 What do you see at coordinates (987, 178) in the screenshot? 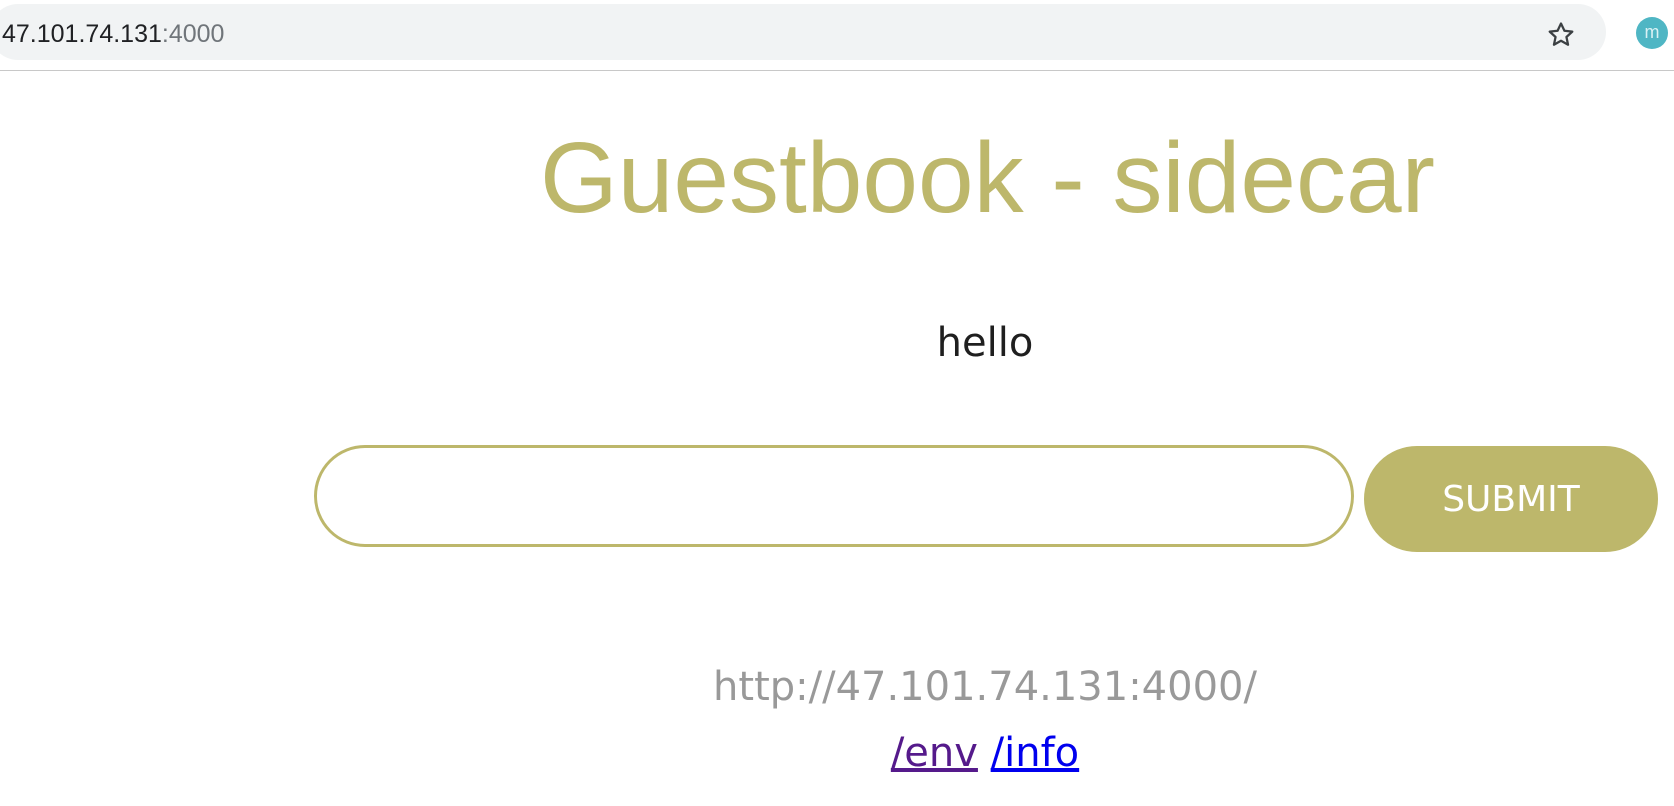
I see `page-title: Guestbook - sidecar` at bounding box center [987, 178].